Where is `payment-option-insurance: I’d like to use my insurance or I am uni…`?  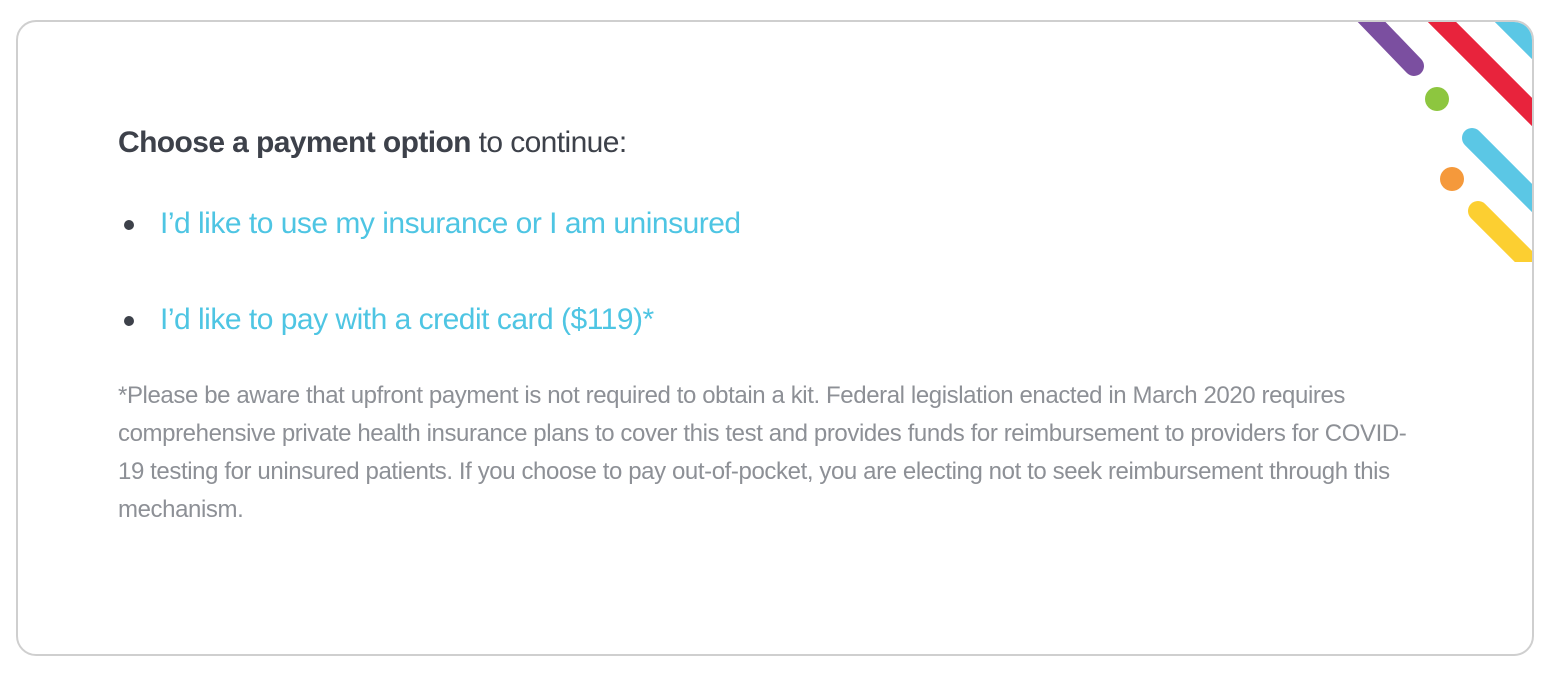 payment-option-insurance: I’d like to use my insurance or I am uni… is located at coordinates (429, 224).